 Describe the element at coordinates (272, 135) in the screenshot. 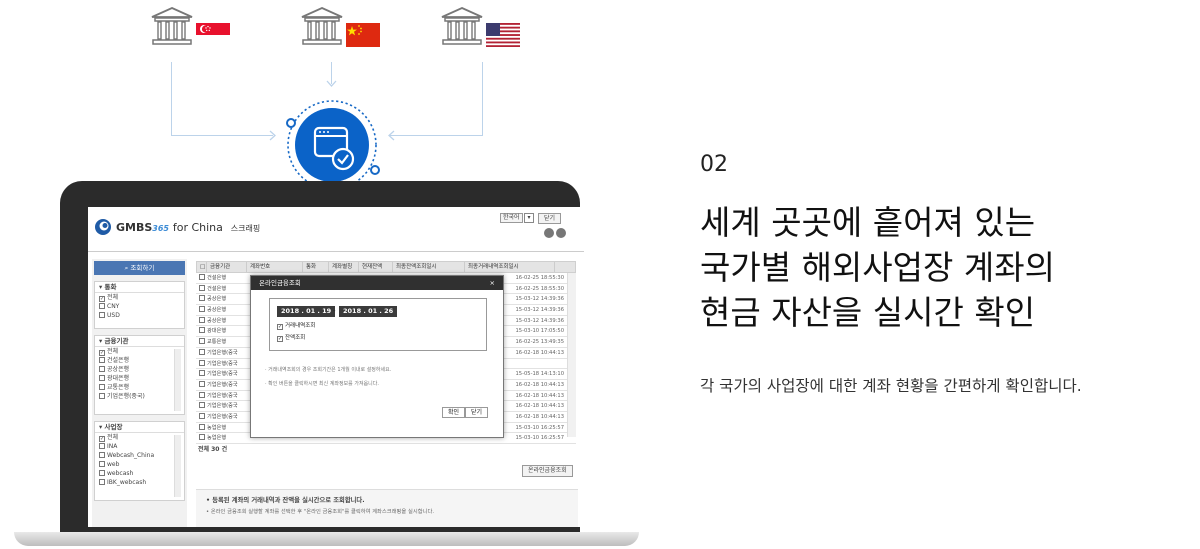

I see `arrow-right-icon` at that location.